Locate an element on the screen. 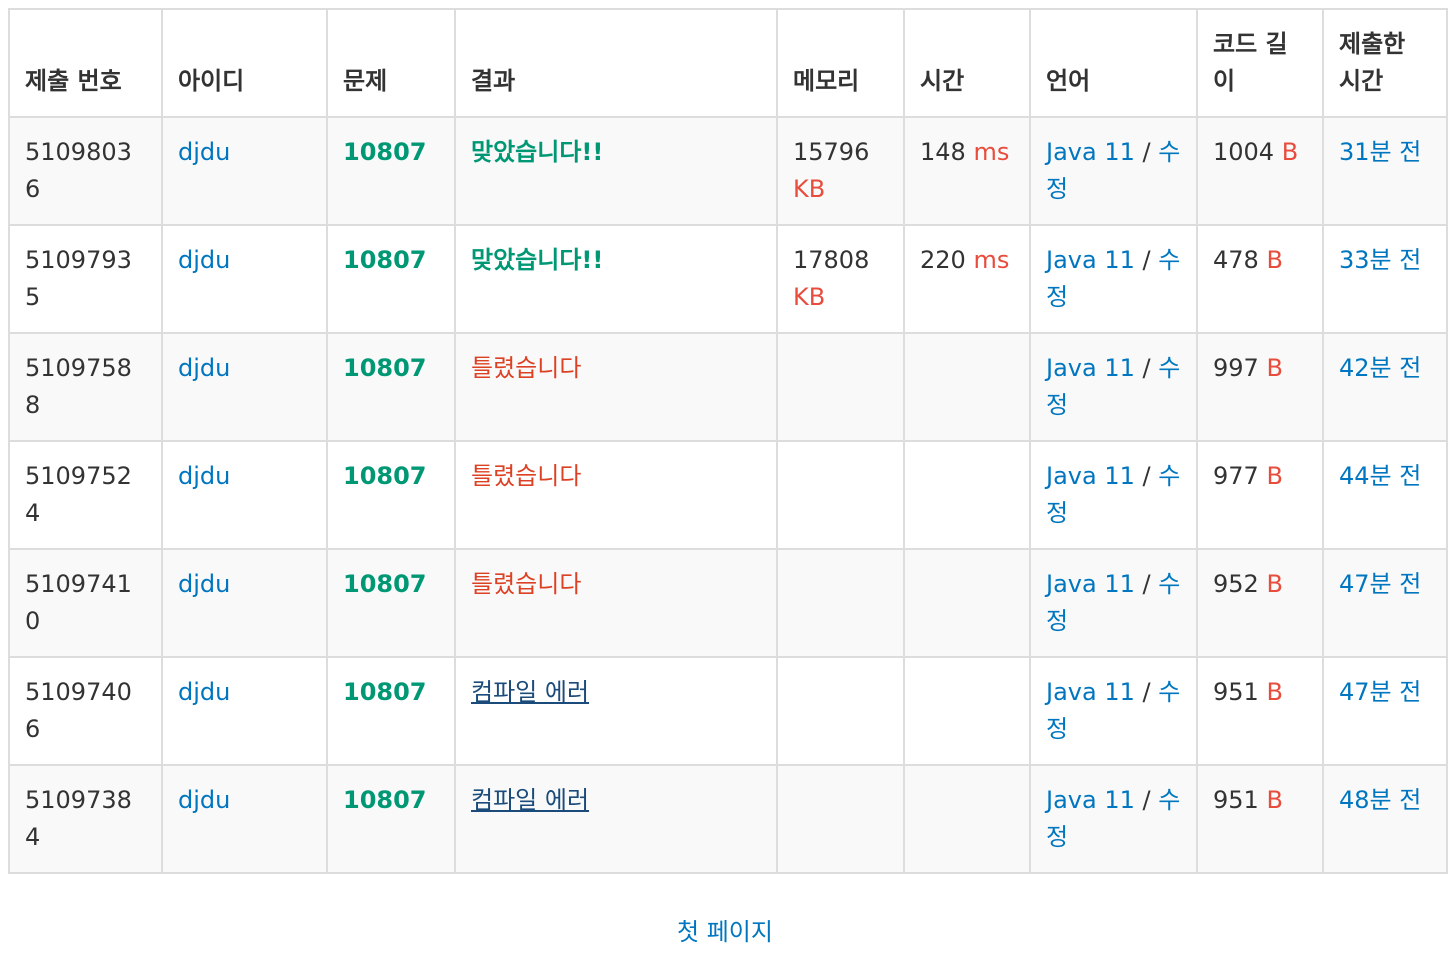 The image size is (1450, 954). result-text: 맞았습니다!! is located at coordinates (537, 260).